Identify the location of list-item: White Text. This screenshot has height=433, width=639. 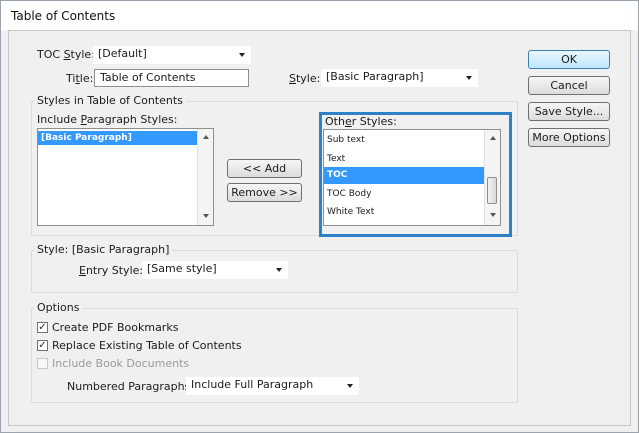
(404, 212).